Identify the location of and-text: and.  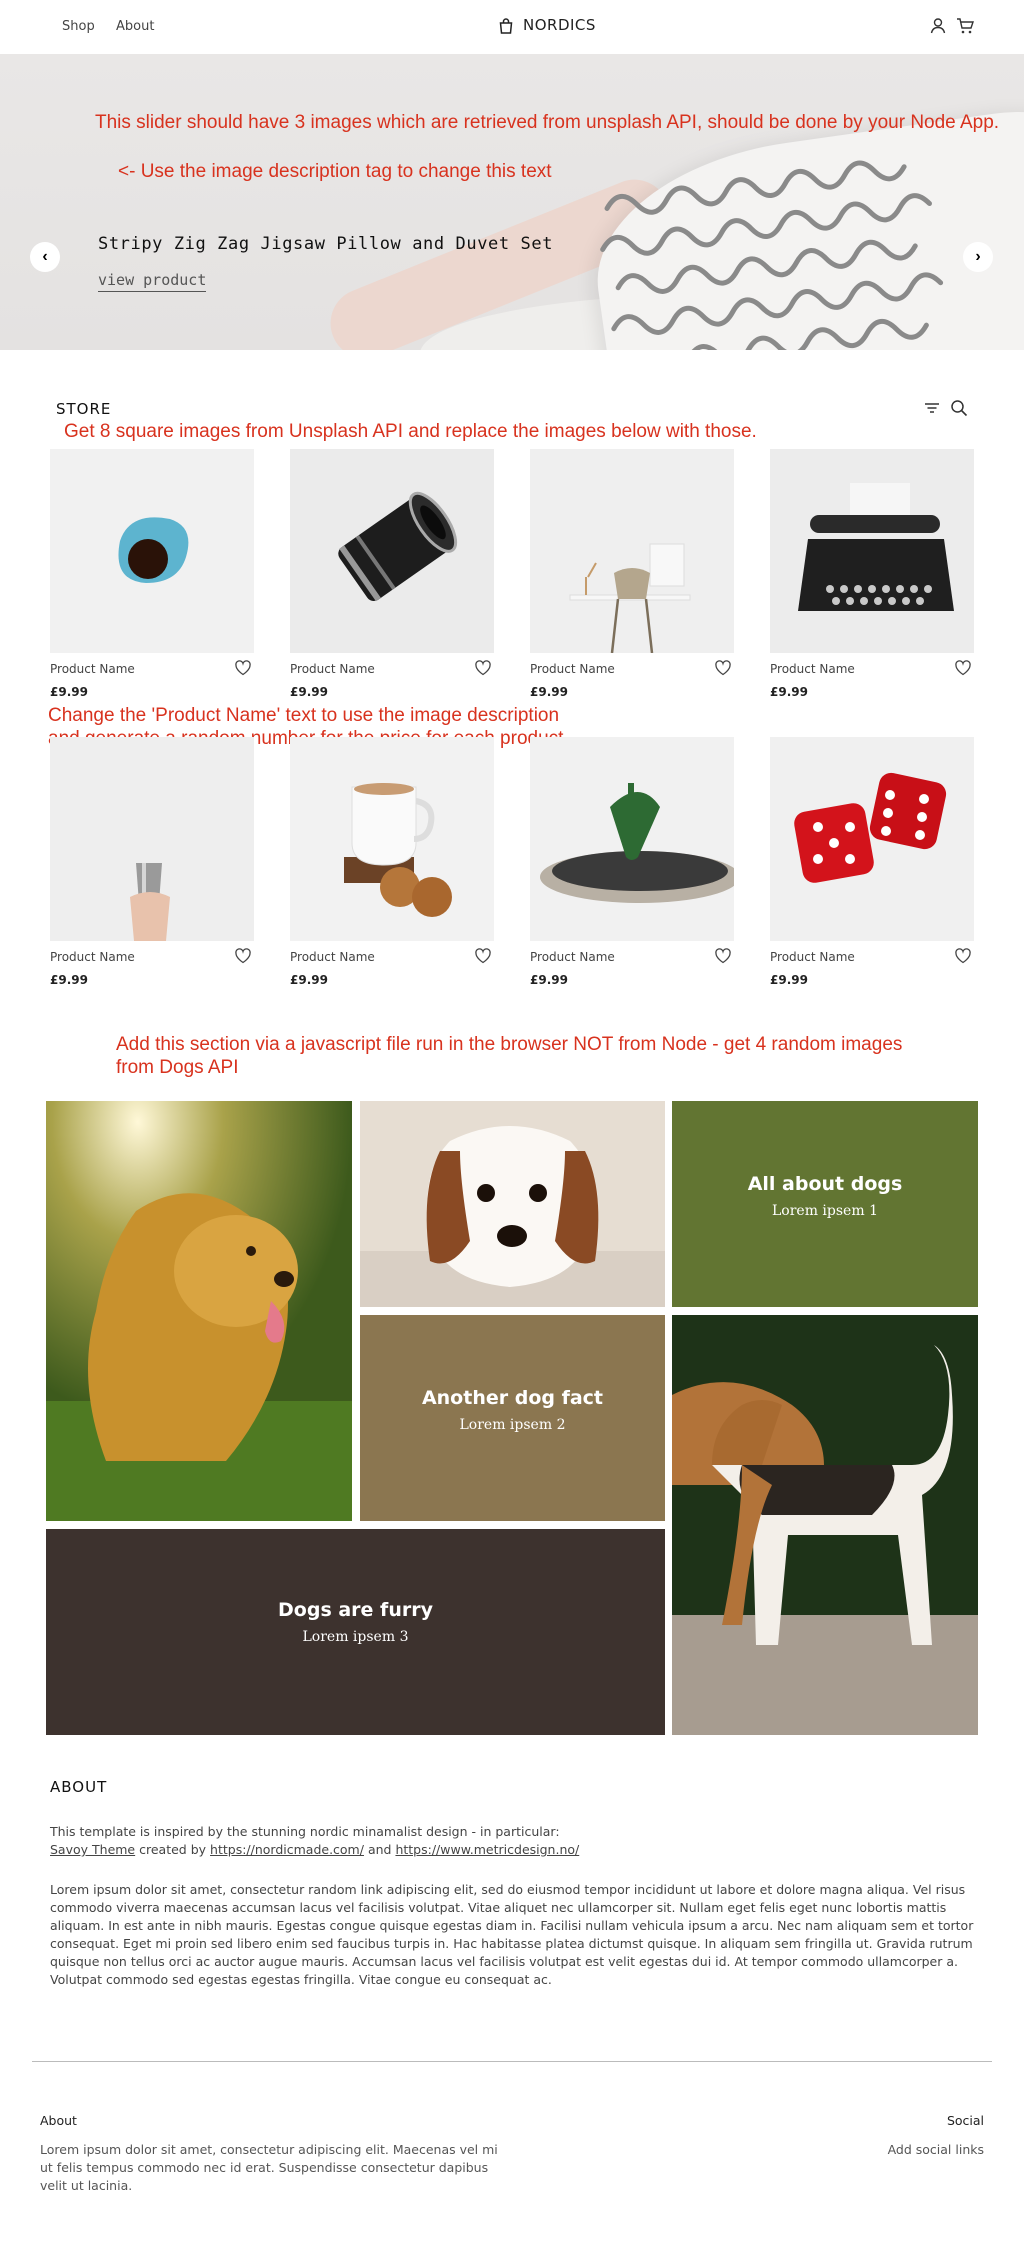
(379, 1849).